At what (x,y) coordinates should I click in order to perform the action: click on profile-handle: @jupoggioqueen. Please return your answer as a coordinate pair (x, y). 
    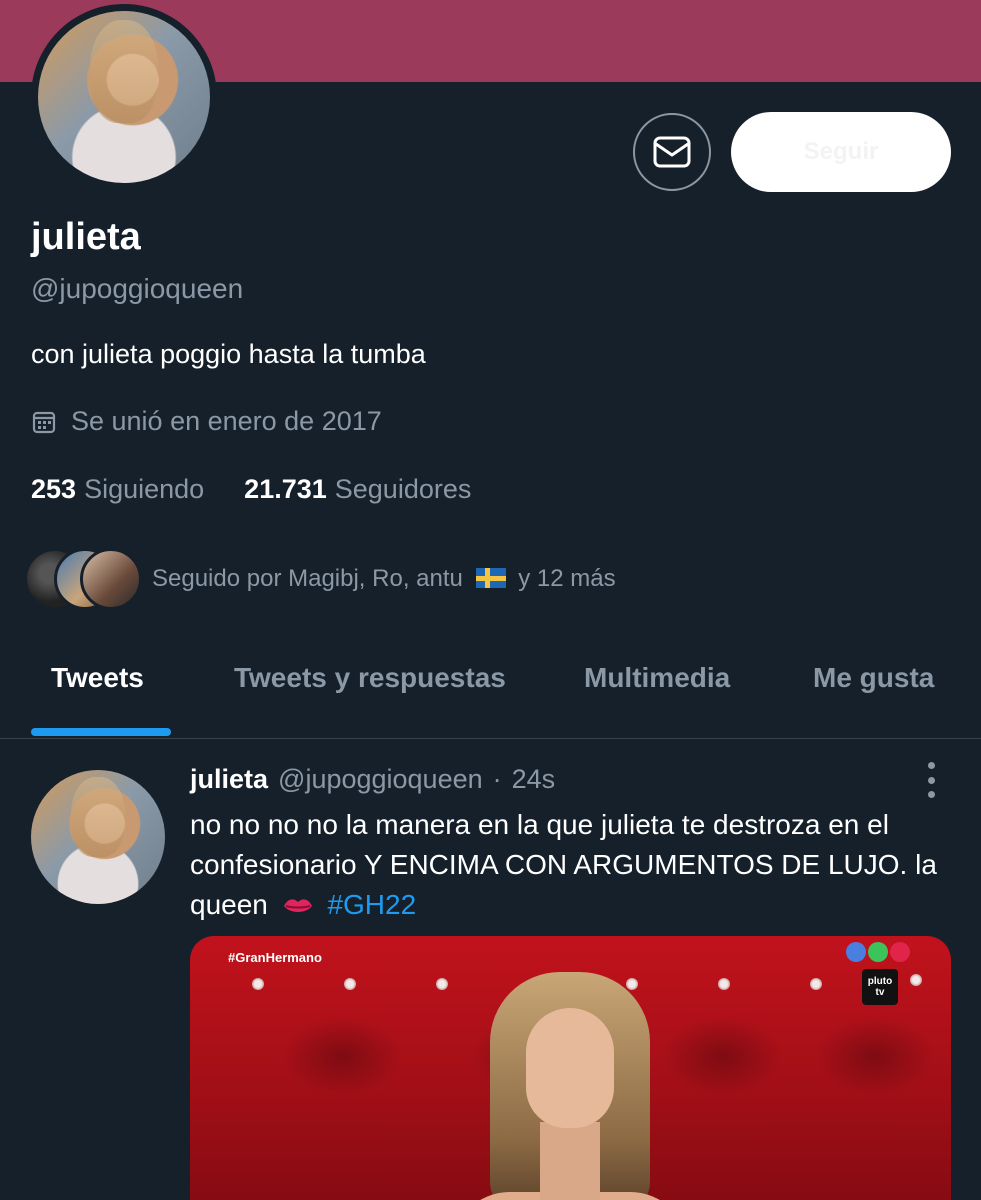
    Looking at the image, I should click on (137, 288).